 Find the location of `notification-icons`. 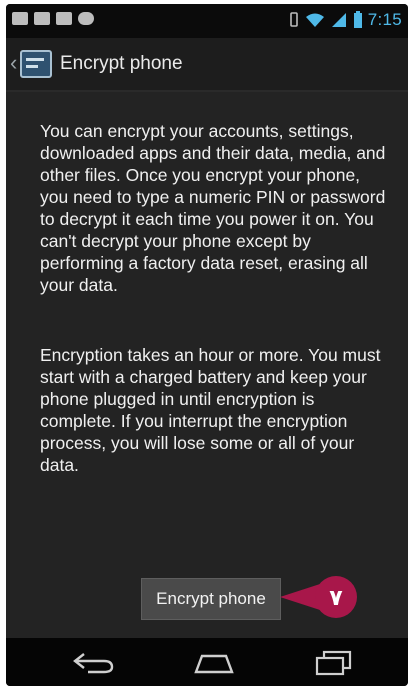

notification-icons is located at coordinates (53, 18).